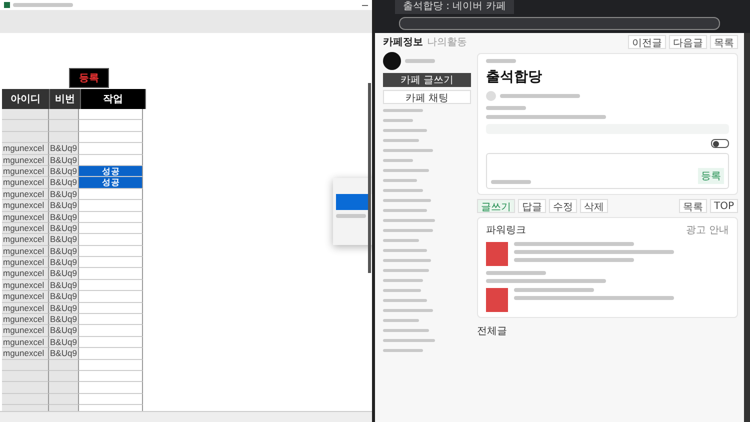 This screenshot has width=750, height=422. Describe the element at coordinates (26, 99) in the screenshot. I see `column-header: 아이디` at that location.